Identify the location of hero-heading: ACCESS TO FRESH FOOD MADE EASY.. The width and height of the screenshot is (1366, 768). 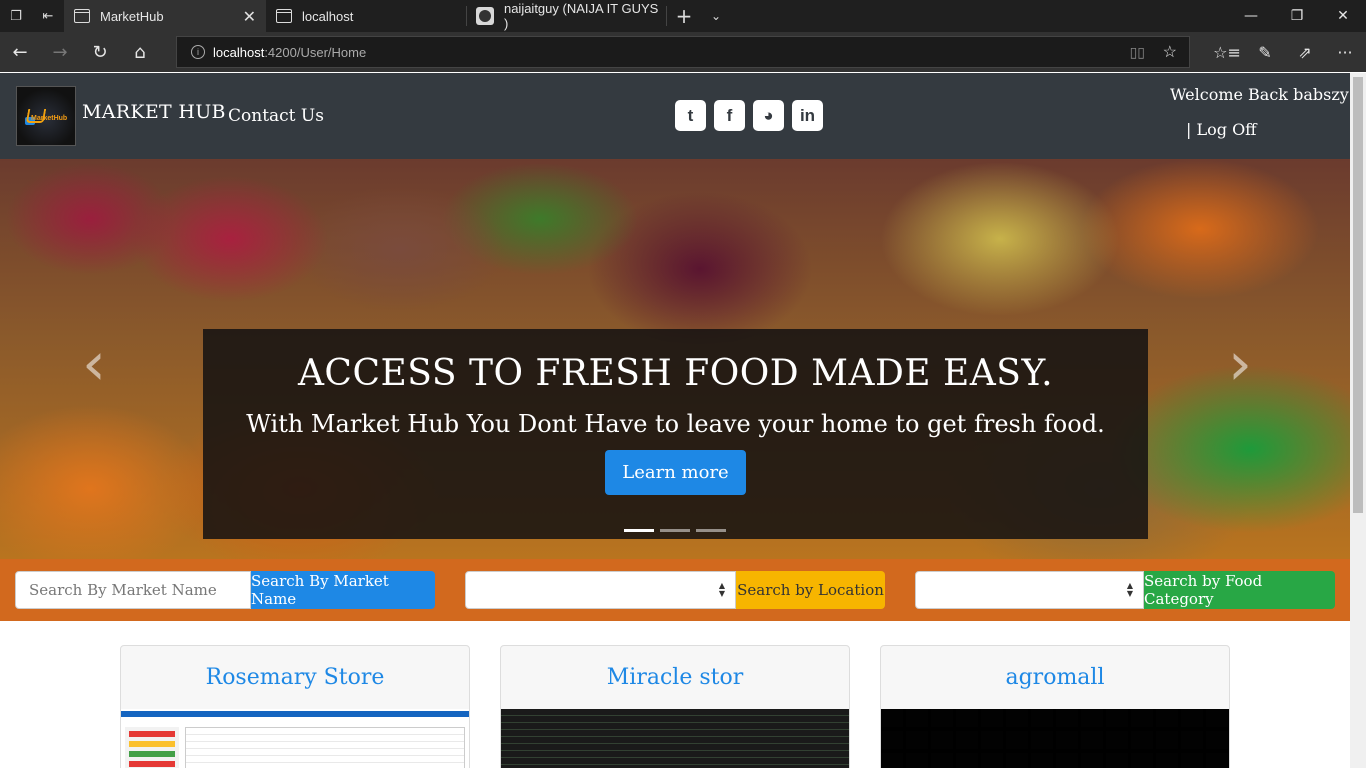
(675, 373).